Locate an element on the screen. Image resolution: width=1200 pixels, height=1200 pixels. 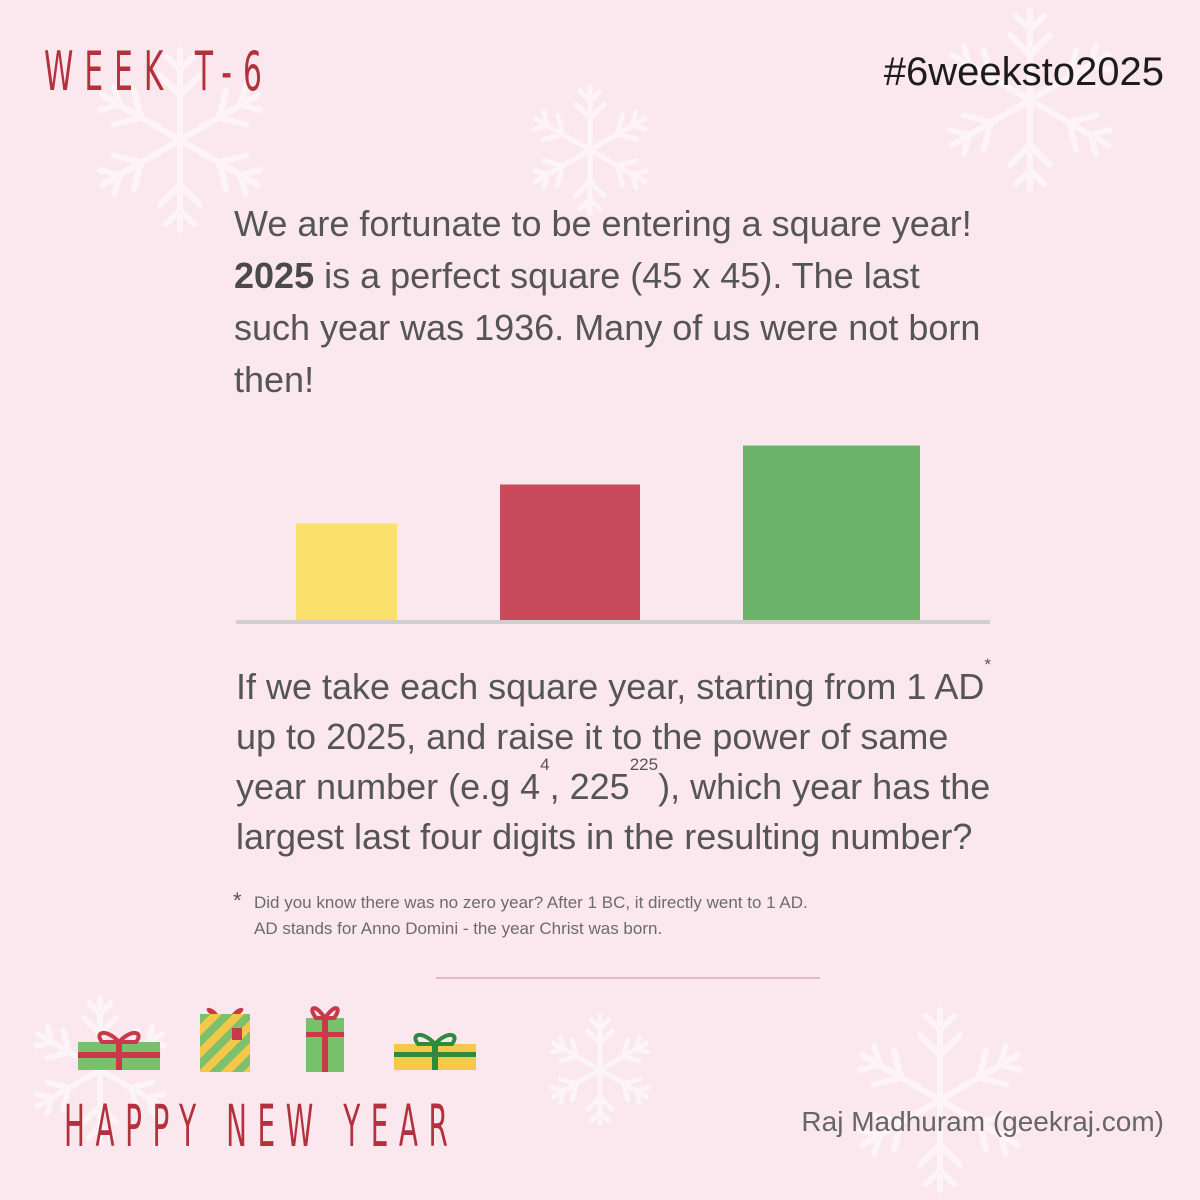
author-credit: Raj Madhuram (geekraj.com) is located at coordinates (982, 1121).